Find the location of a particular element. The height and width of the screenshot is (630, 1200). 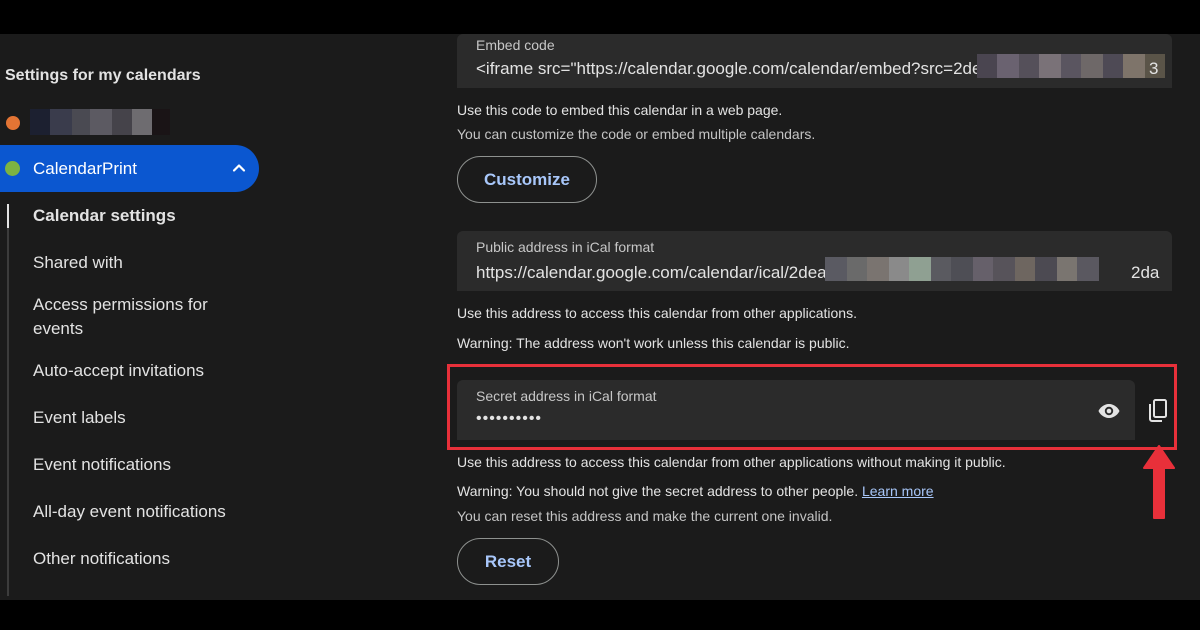

calendar-name: CalendarPrint is located at coordinates (85, 168).